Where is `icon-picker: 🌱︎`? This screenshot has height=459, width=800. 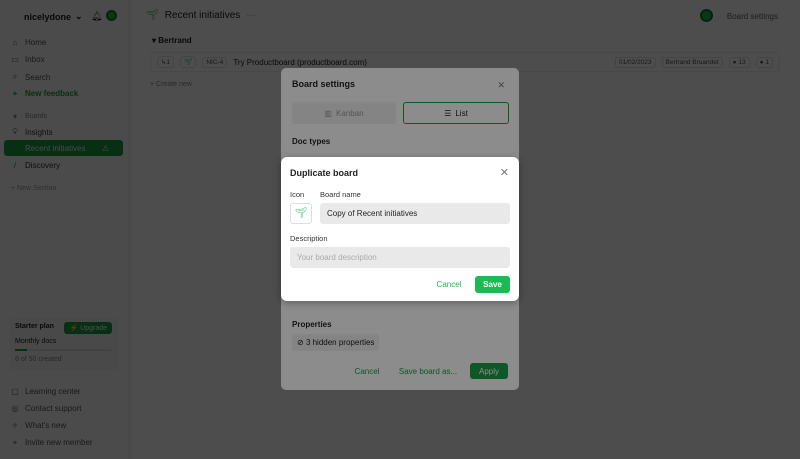 icon-picker: 🌱︎ is located at coordinates (301, 213).